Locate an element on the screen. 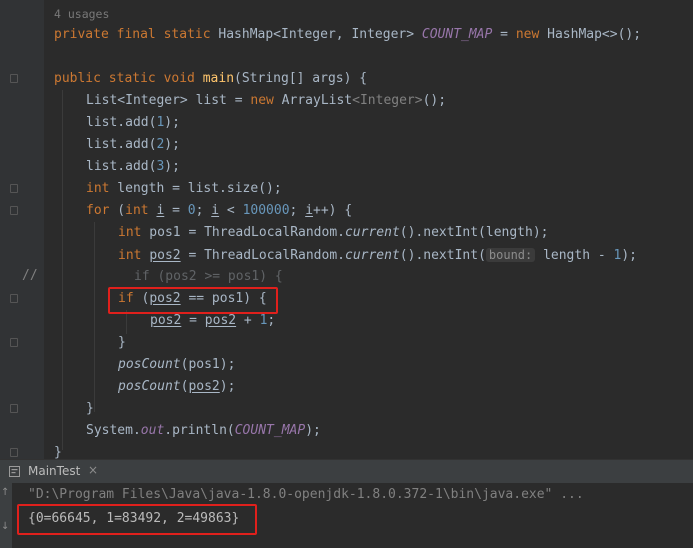 The width and height of the screenshot is (693, 548). code-line-main: public static void main(String[] args) { is located at coordinates (210, 79).